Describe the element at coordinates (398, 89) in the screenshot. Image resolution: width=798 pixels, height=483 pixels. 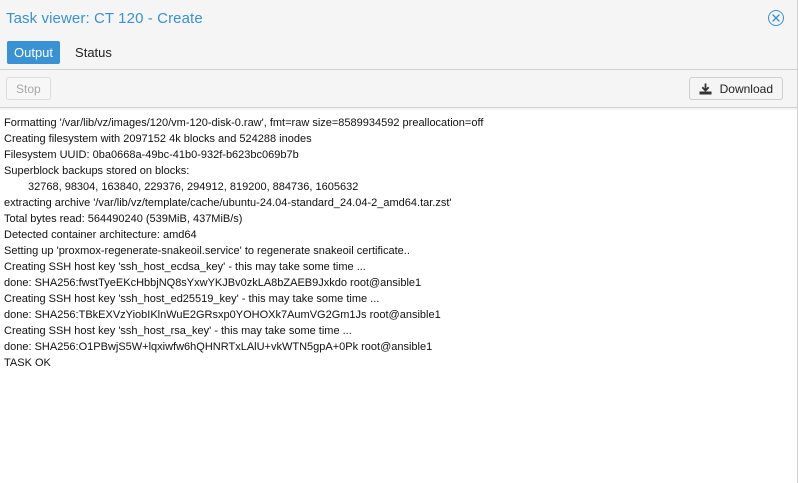
I see `toolbar: Stop Download` at that location.